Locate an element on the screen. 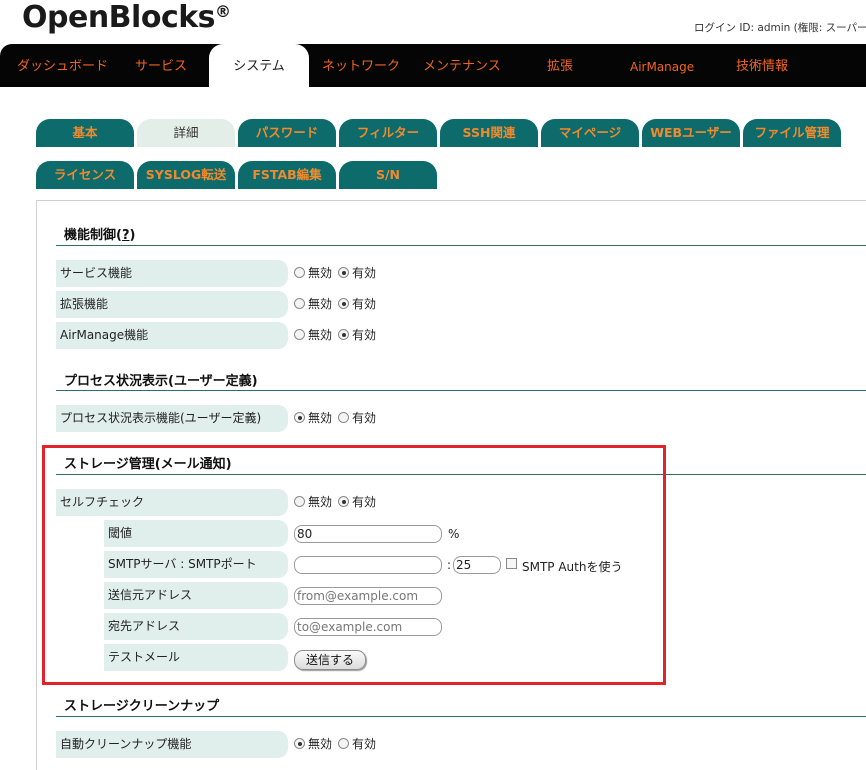 The image size is (866, 770). tab-mypage: マイページ is located at coordinates (590, 133).